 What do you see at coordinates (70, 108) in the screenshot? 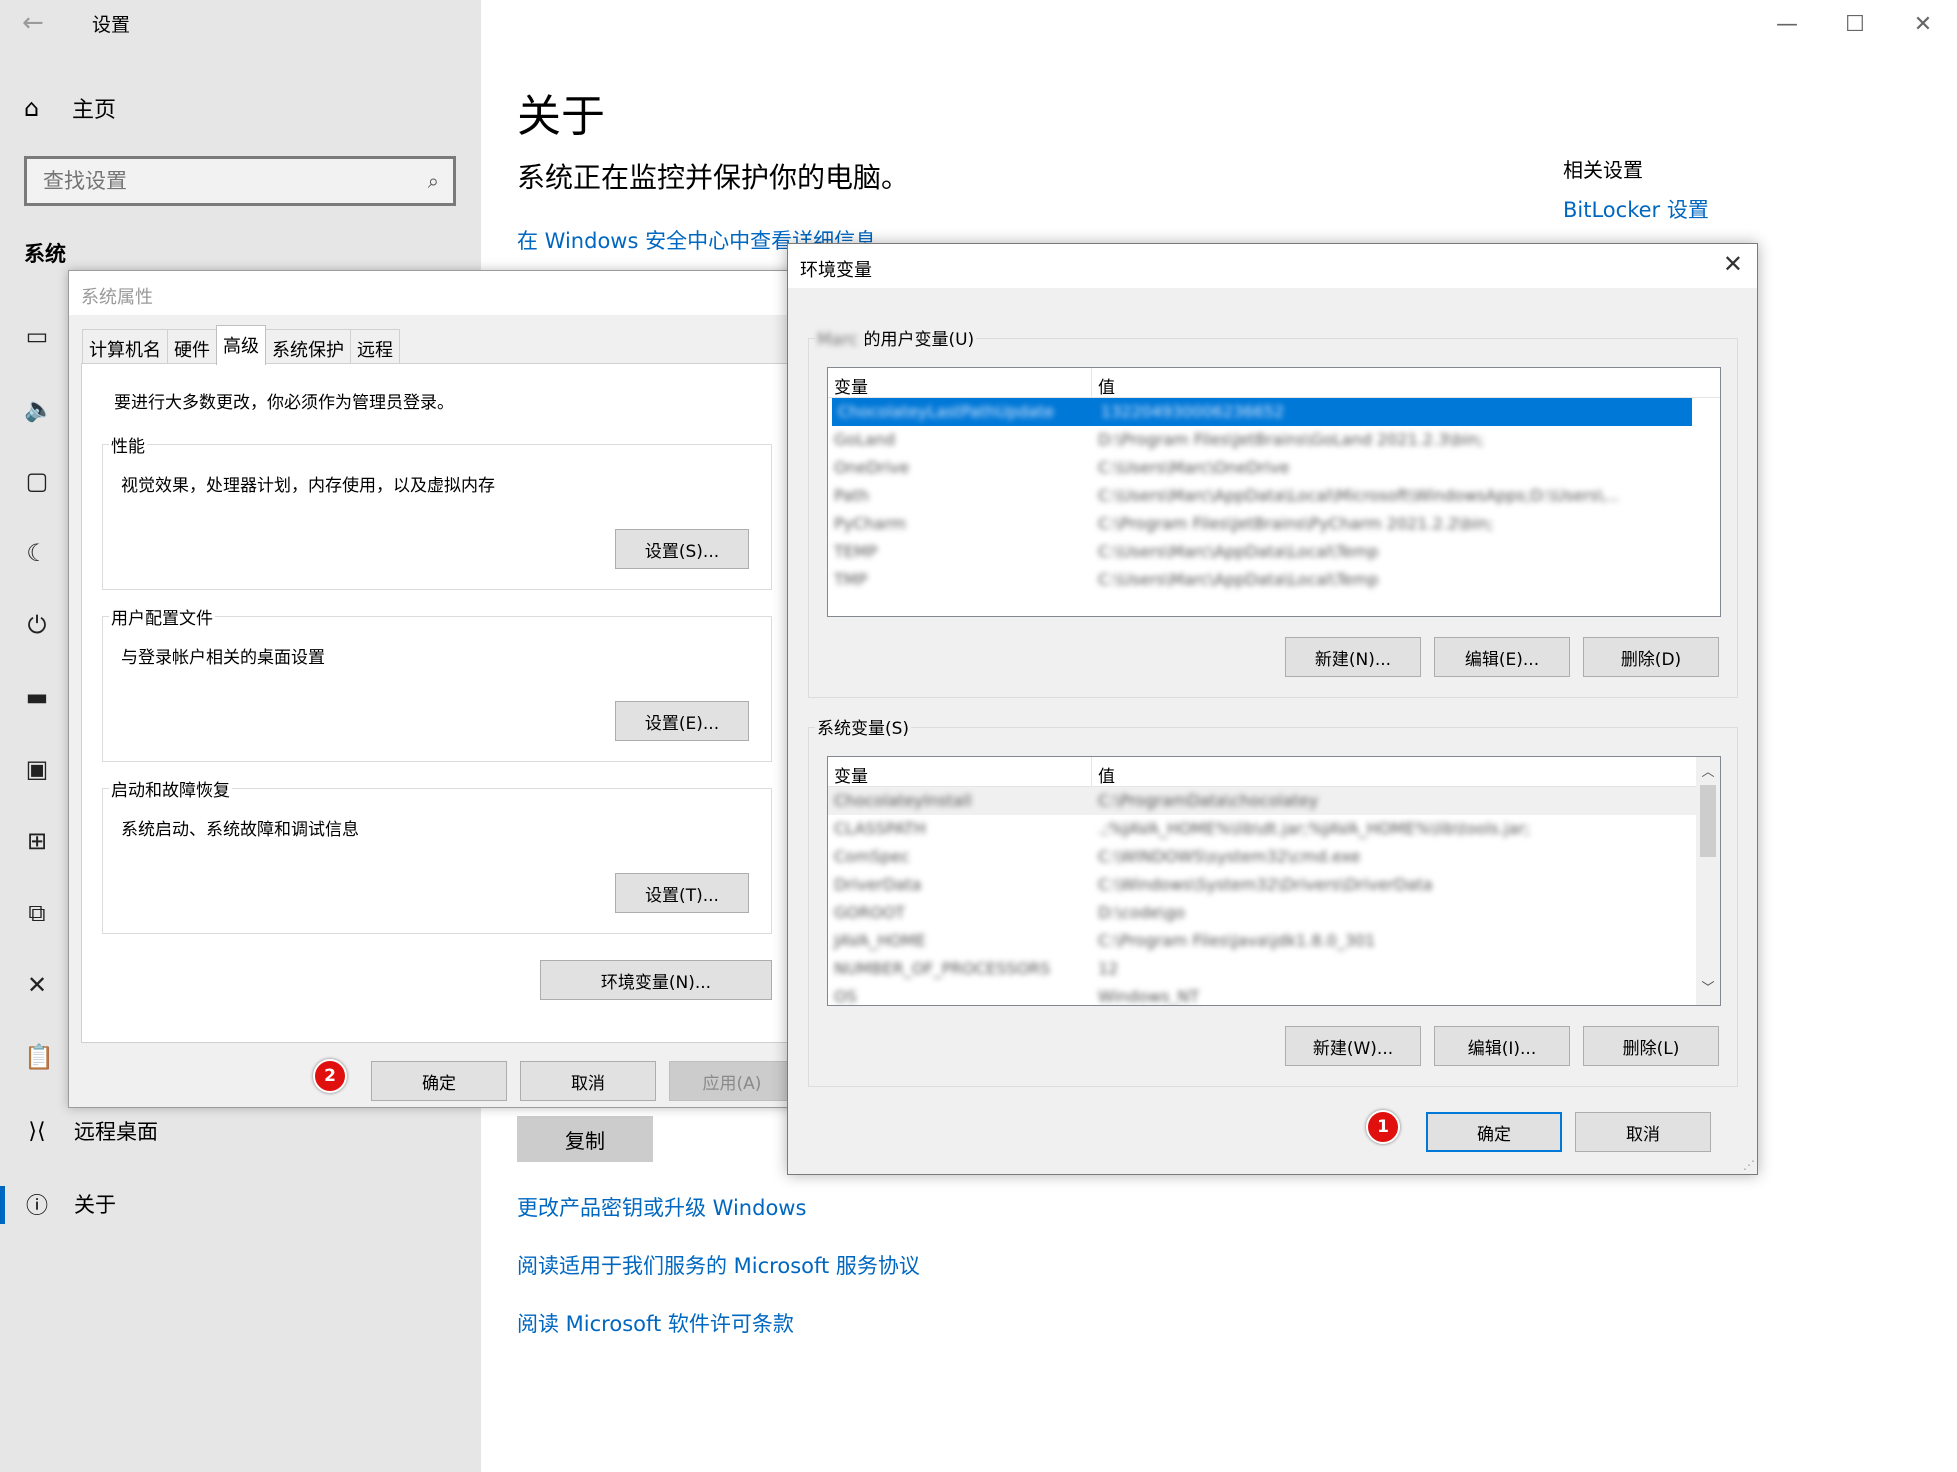
I see `nav-home: ⌂ 主页` at bounding box center [70, 108].